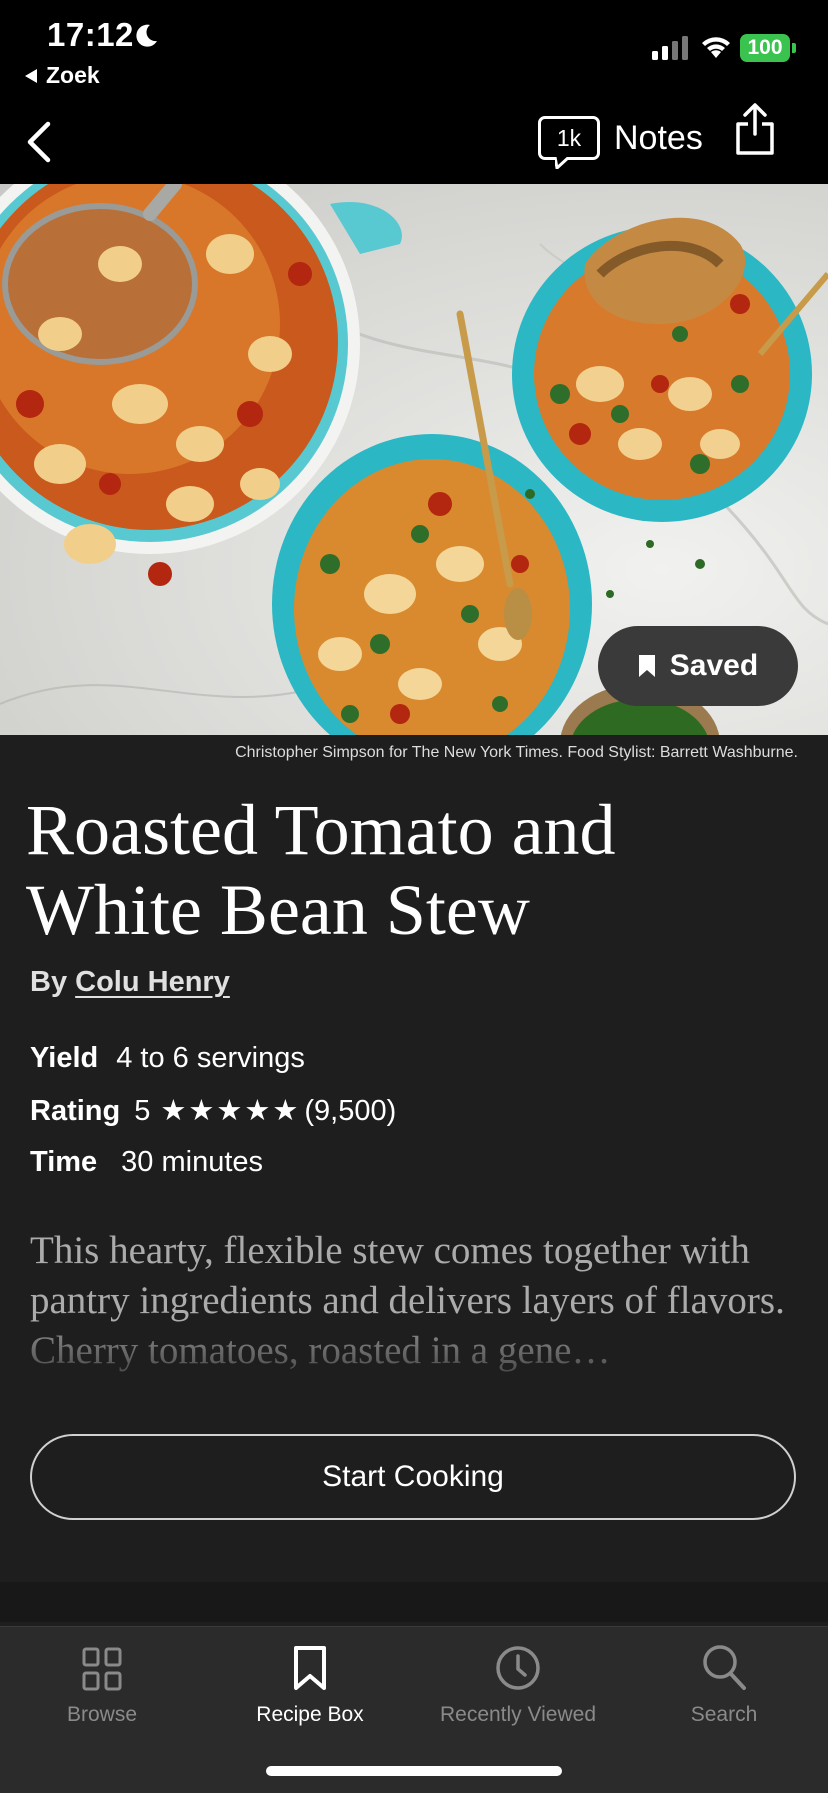 The height and width of the screenshot is (1793, 828). I want to click on yield-row: Yield 4 to 6 servings, so click(167, 1058).